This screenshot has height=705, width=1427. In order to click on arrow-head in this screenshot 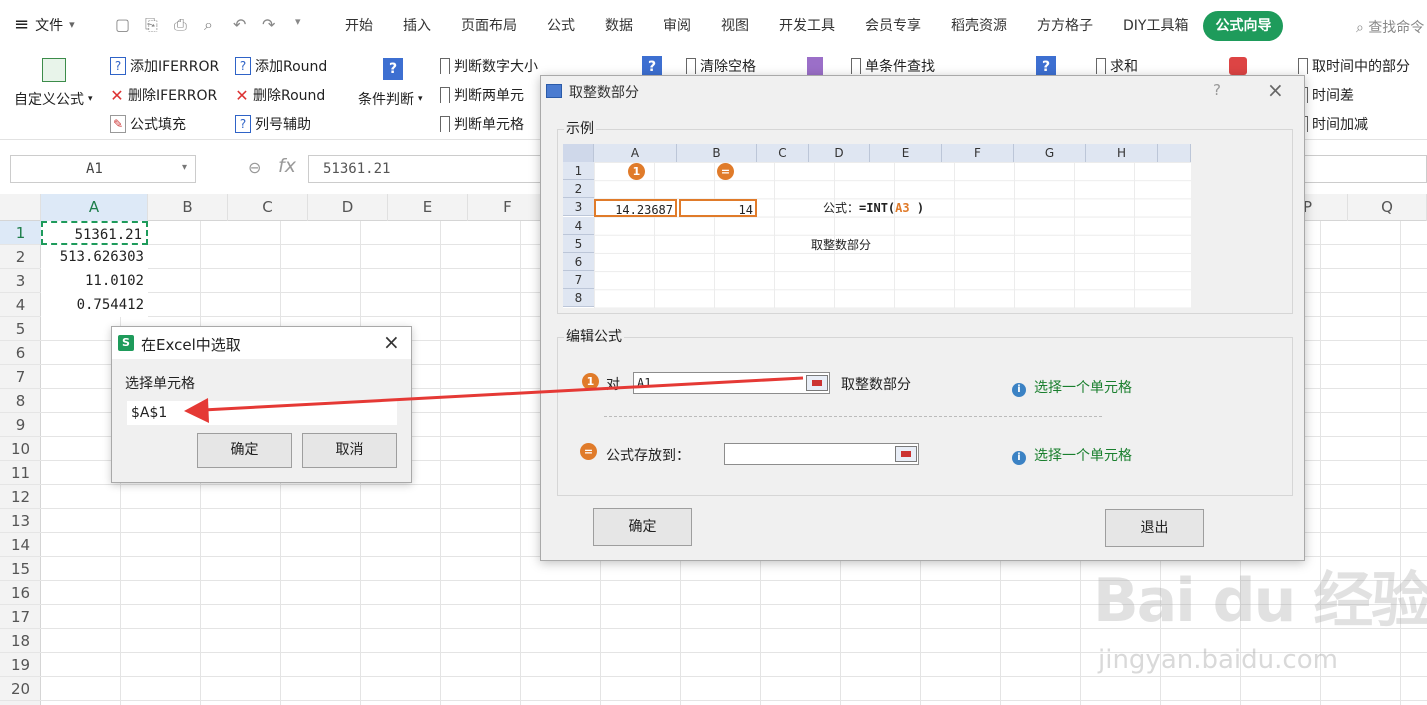, I will do `click(196, 410)`.